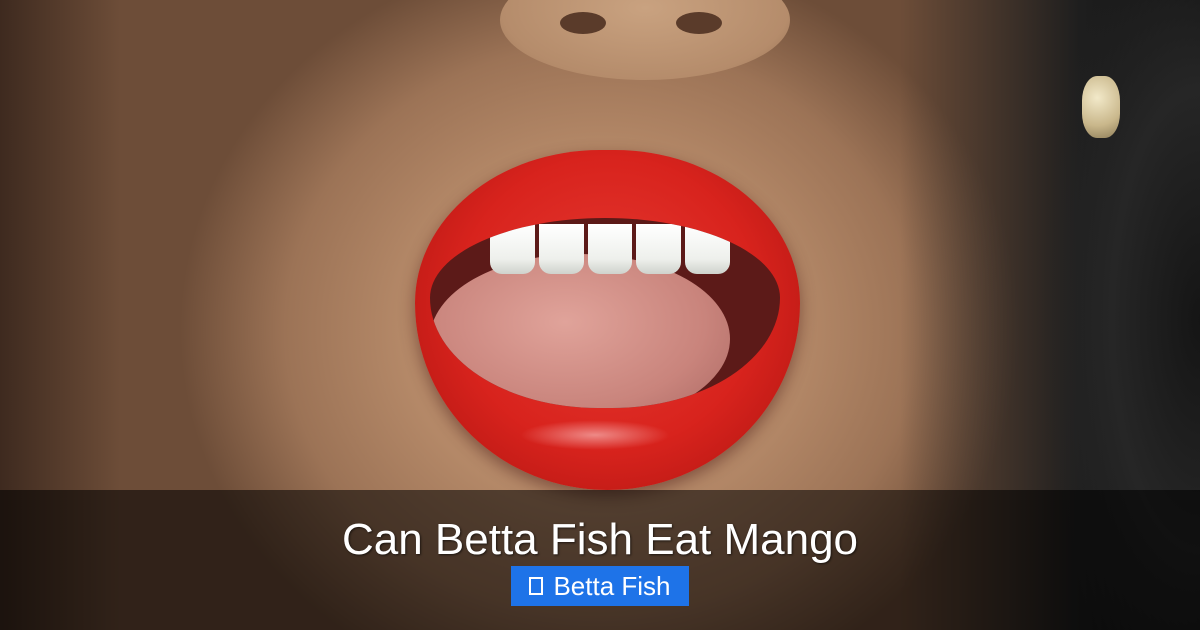  Describe the element at coordinates (612, 585) in the screenshot. I see `category-label: Betta Fish` at that location.